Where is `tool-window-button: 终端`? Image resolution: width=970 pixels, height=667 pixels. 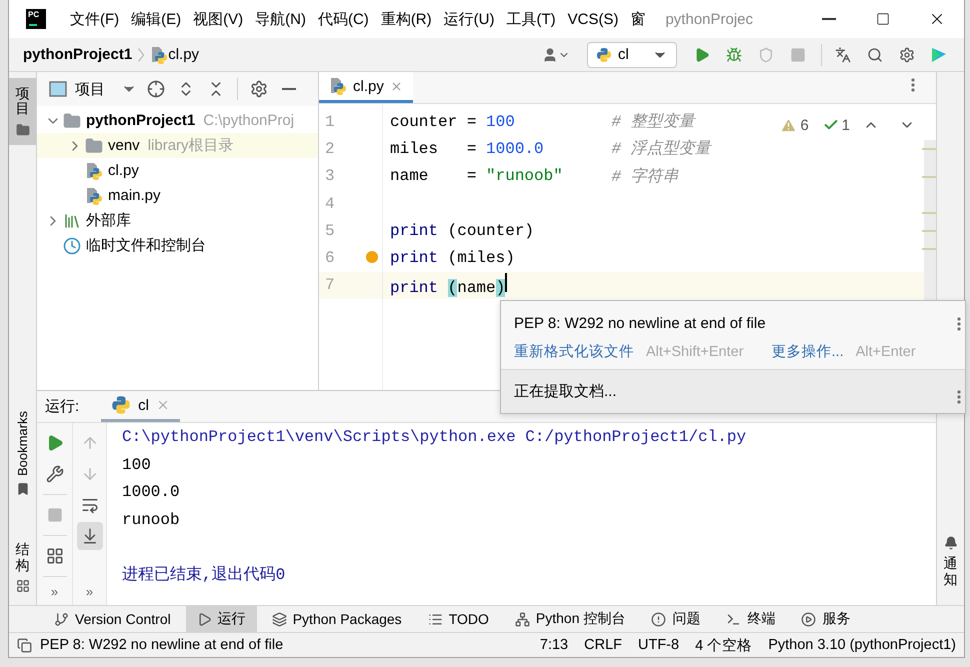 tool-window-button: 终端 is located at coordinates (750, 619).